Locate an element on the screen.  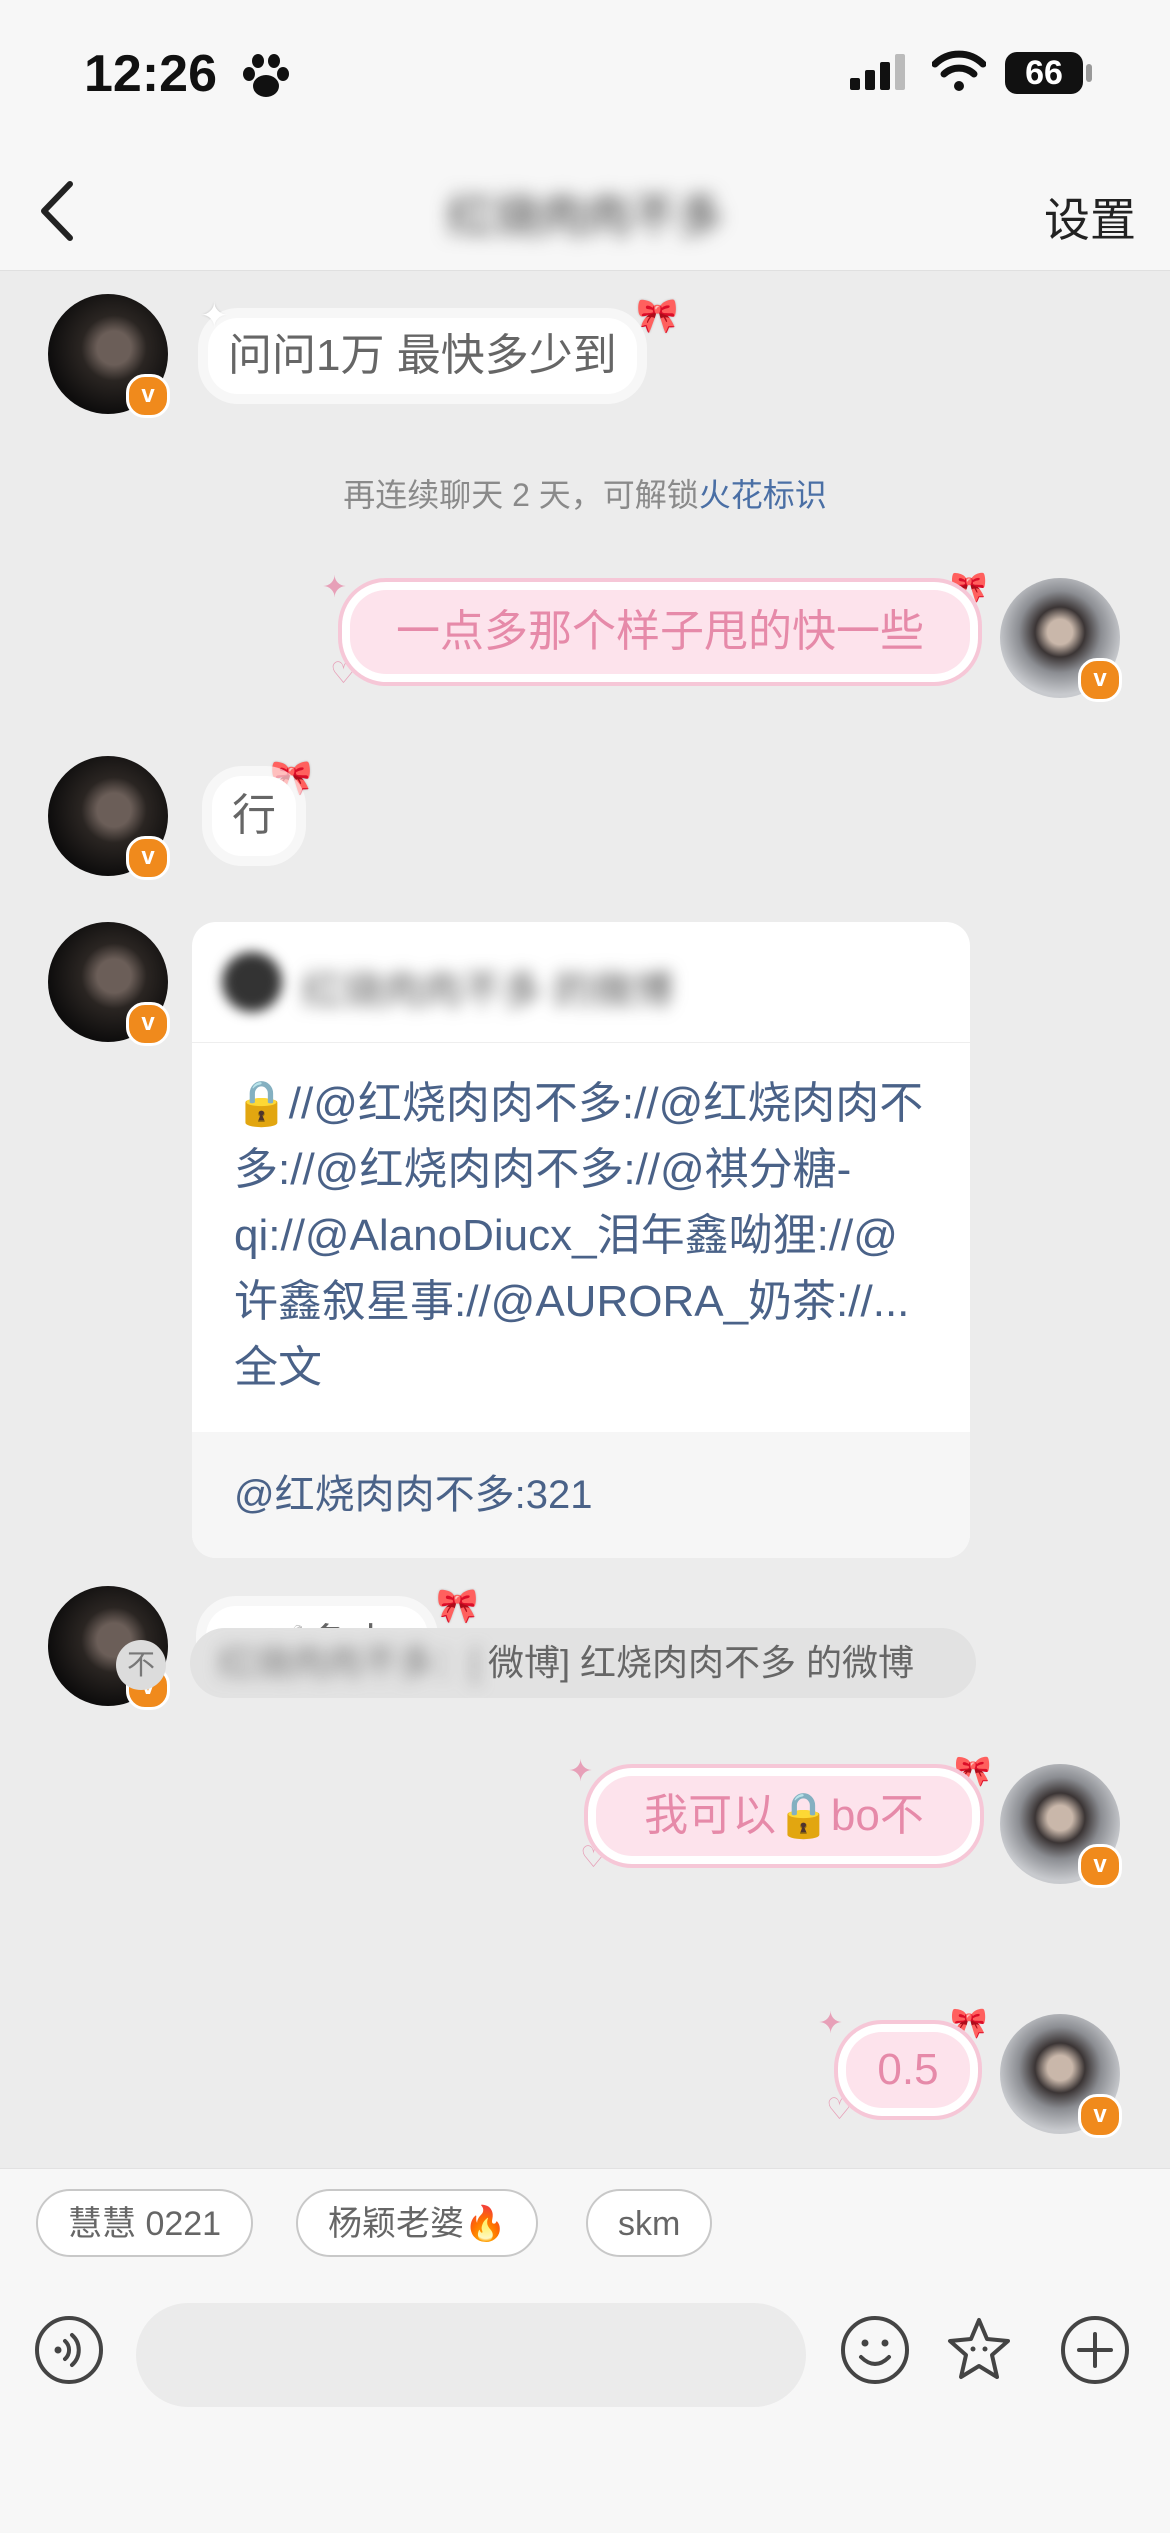
quick-reply-chip: 杨颖老婆🔥 is located at coordinates (417, 2223).